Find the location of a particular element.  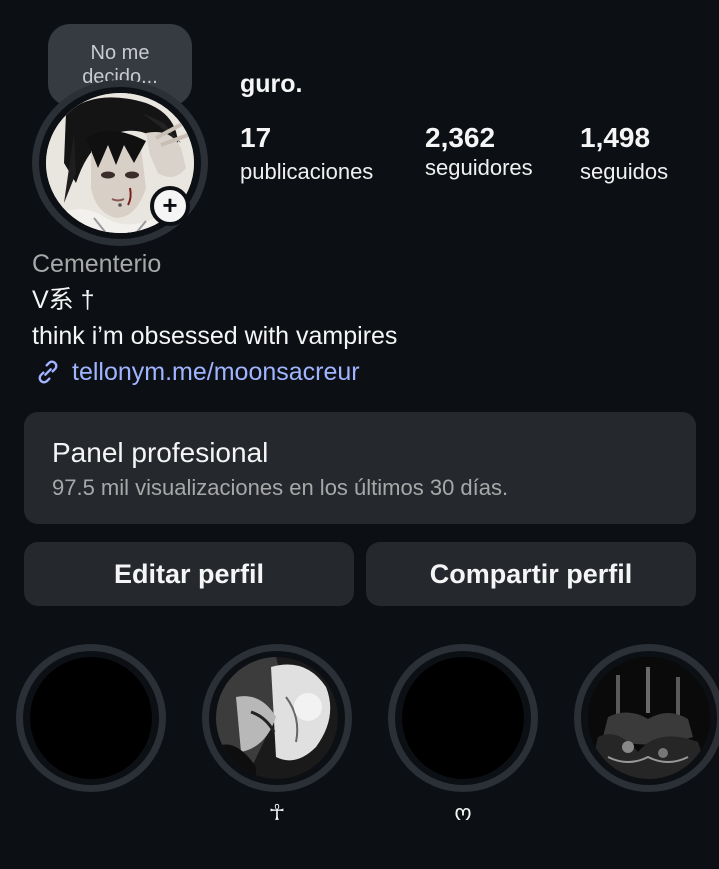

stat-followers: 2,362 seguidores is located at coordinates (479, 151).